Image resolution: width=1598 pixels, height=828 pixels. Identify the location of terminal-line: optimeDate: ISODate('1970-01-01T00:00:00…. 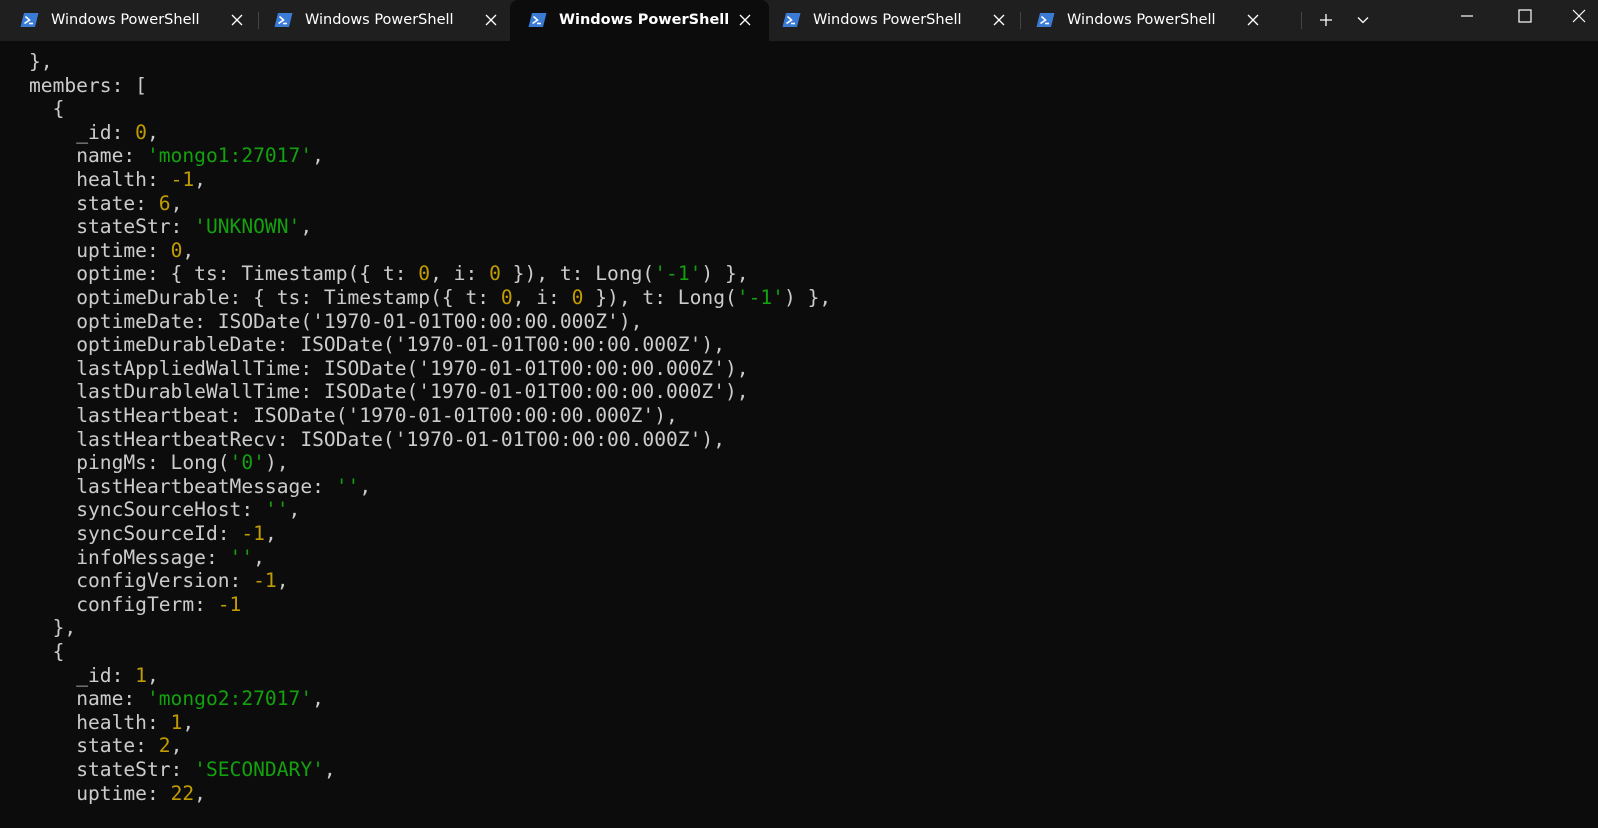
(335, 322).